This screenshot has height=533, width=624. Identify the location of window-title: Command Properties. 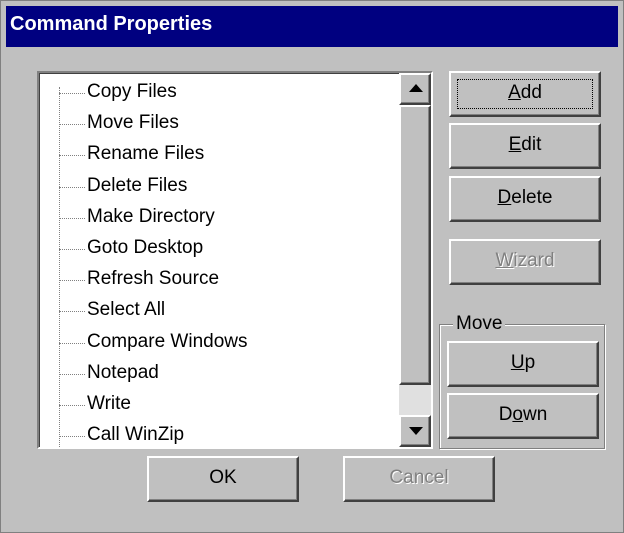
(111, 24).